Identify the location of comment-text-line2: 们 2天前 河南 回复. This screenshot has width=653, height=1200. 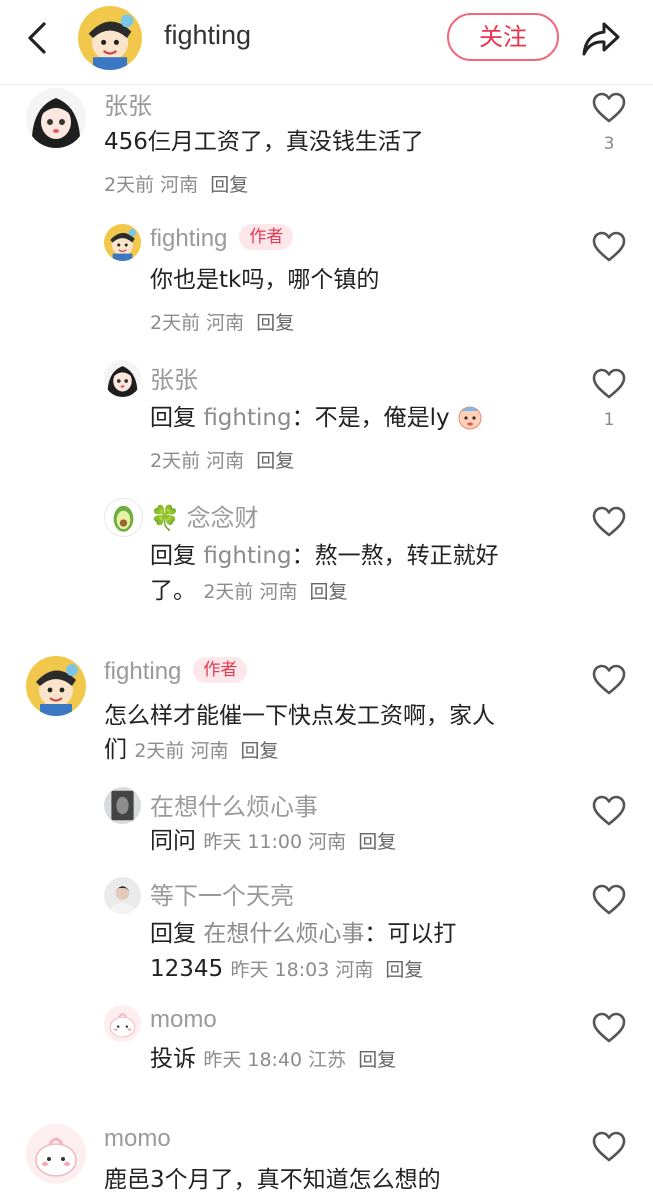
(191, 750).